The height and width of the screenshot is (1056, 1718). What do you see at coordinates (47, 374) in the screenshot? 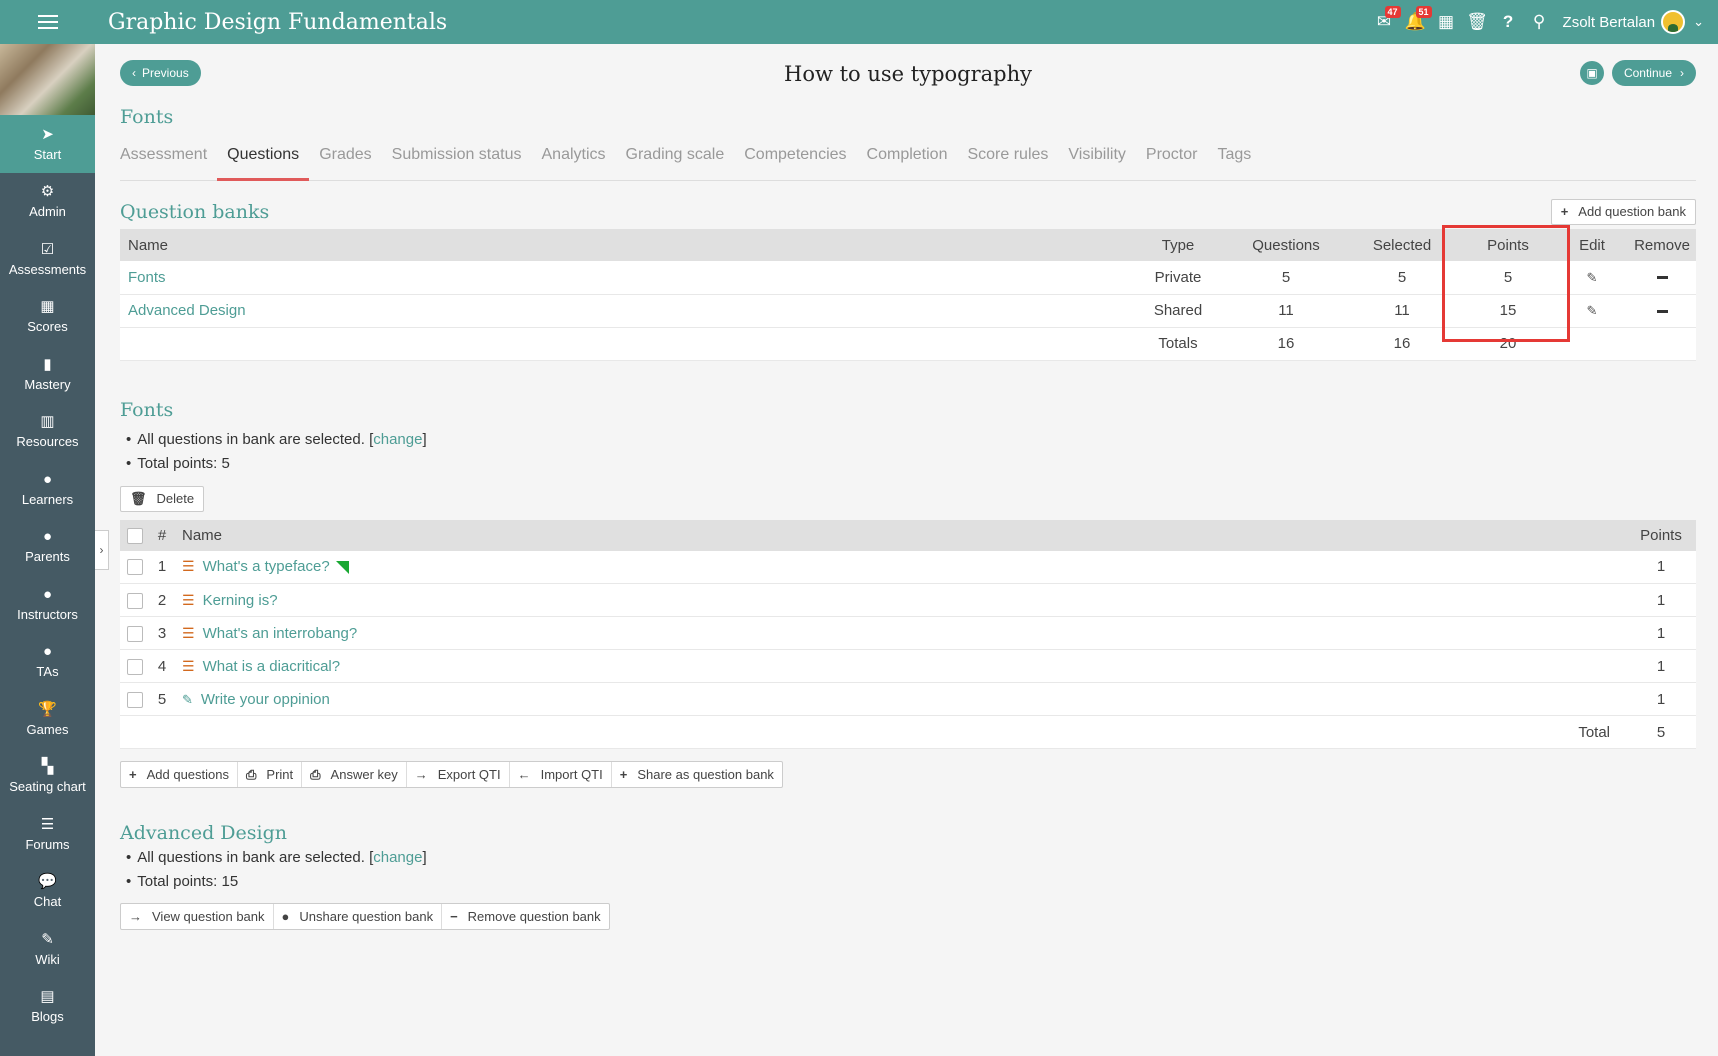
I see `sidebar-item-mastery: ▮ Mastery` at bounding box center [47, 374].